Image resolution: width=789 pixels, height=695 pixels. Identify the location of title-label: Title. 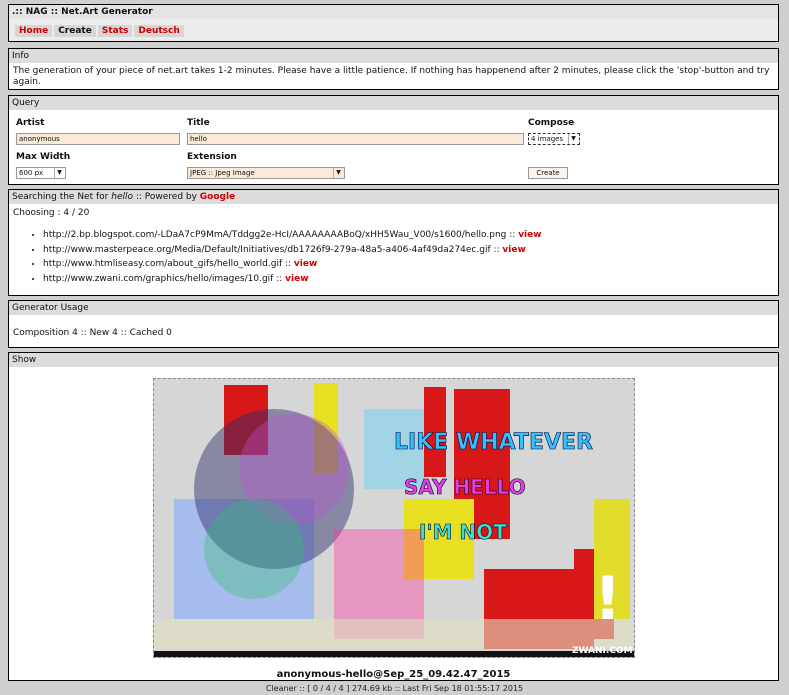
(198, 123).